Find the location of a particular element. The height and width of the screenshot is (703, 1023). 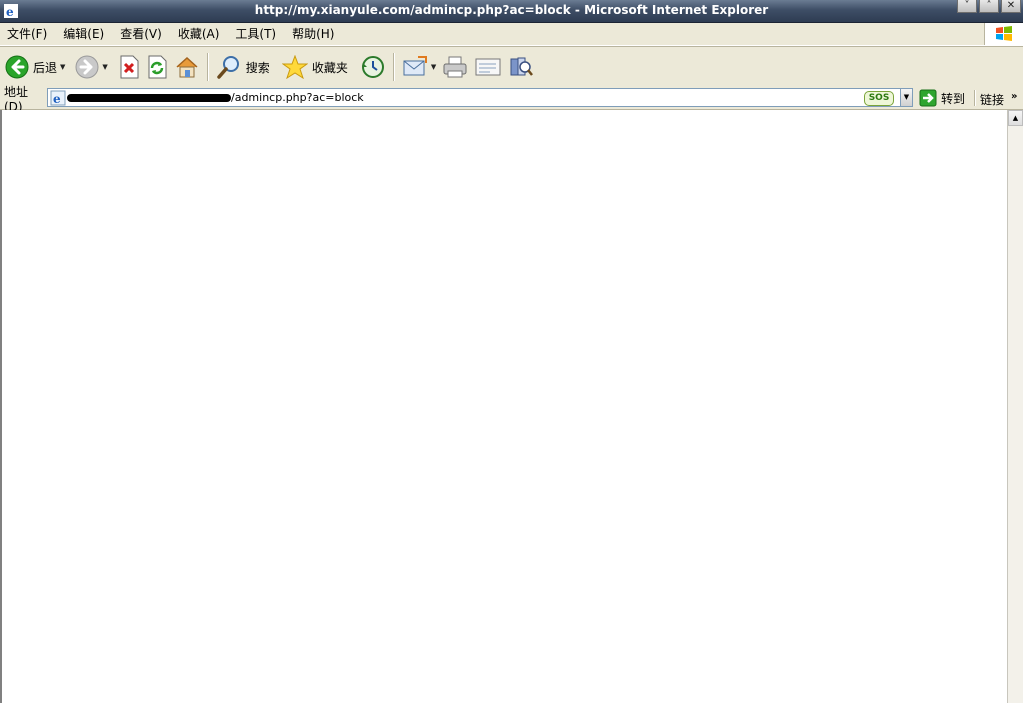

menu-view: 查看(V) is located at coordinates (141, 34).